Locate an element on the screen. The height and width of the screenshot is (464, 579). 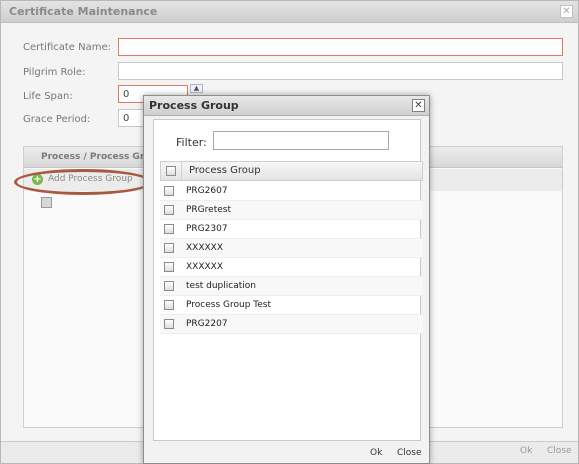
list-item-label: PRG2607 is located at coordinates (207, 191).